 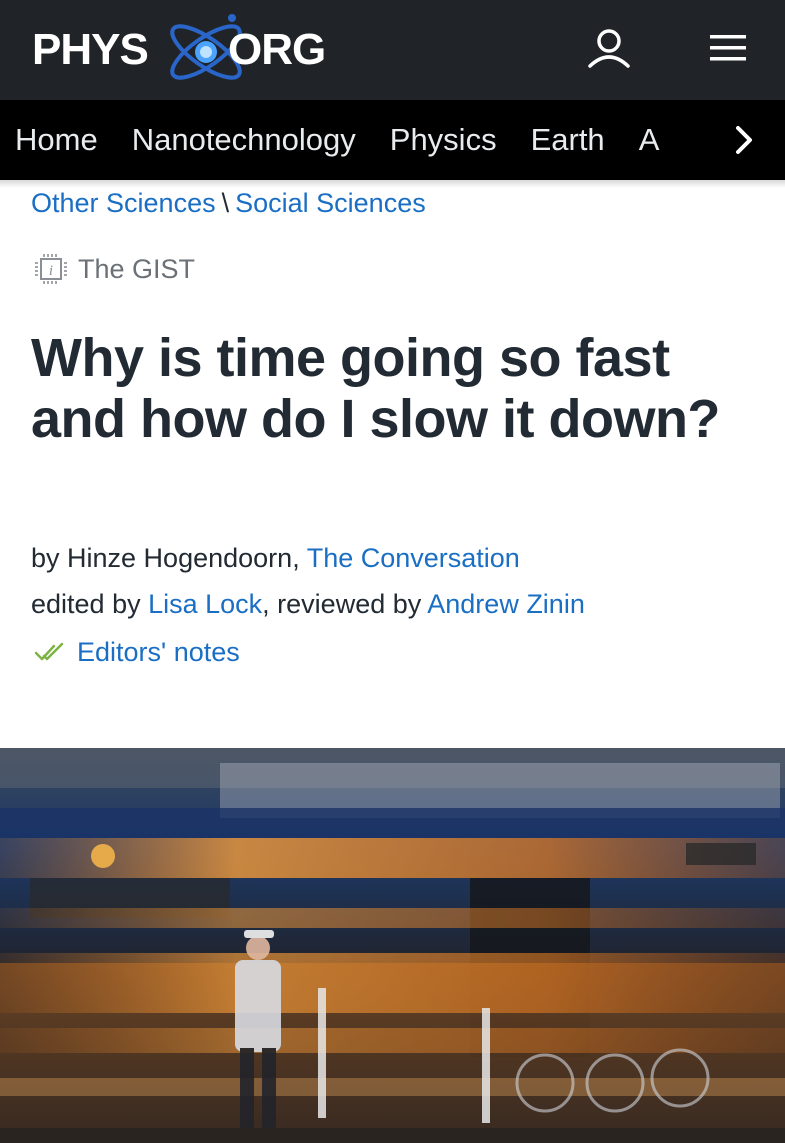 I want to click on editor-link: Lisa Lock, so click(x=205, y=604).